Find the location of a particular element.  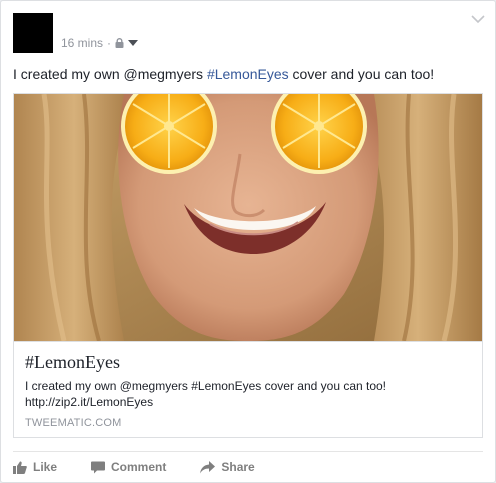

link-preview-title: #LemonEyes is located at coordinates (72, 362).